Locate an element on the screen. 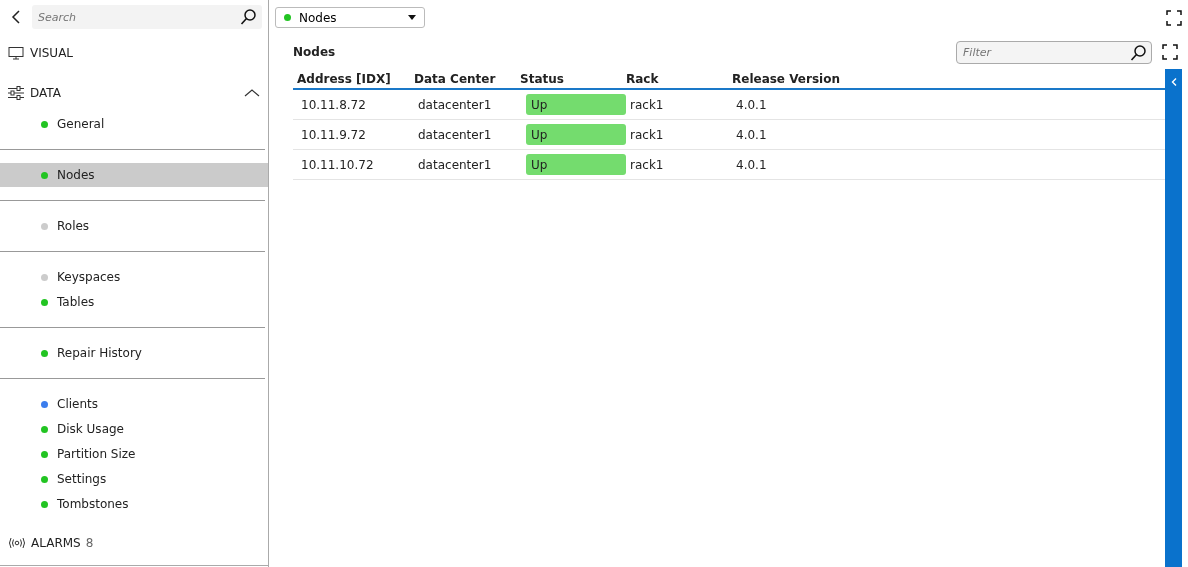  sidebar-item: Clients is located at coordinates (132, 404).